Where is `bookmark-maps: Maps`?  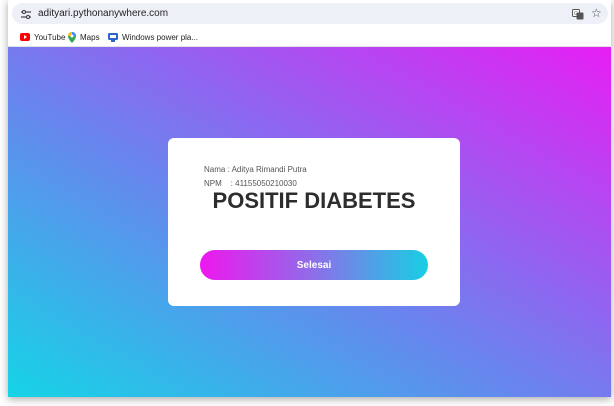 bookmark-maps: Maps is located at coordinates (84, 37).